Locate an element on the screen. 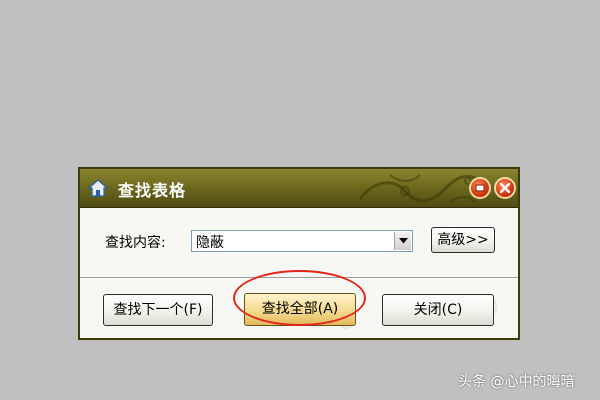 This screenshot has height=400, width=600. search-value: 隐蔽 is located at coordinates (210, 243).